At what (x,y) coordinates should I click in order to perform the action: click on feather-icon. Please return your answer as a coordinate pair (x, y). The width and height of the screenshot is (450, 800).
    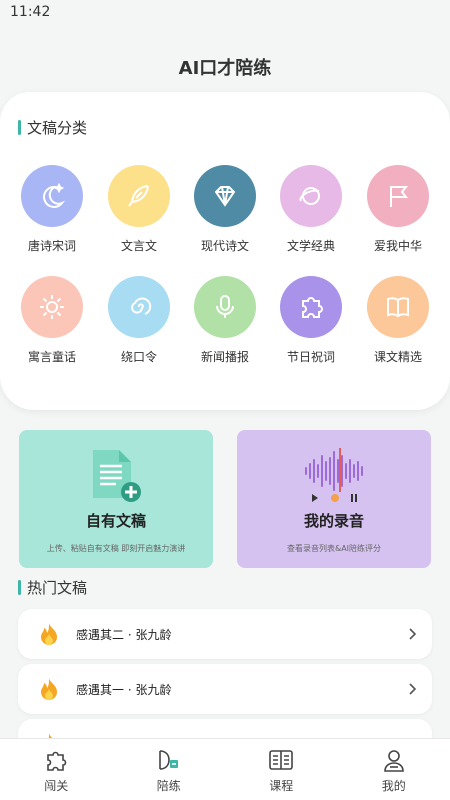
    Looking at the image, I should click on (139, 196).